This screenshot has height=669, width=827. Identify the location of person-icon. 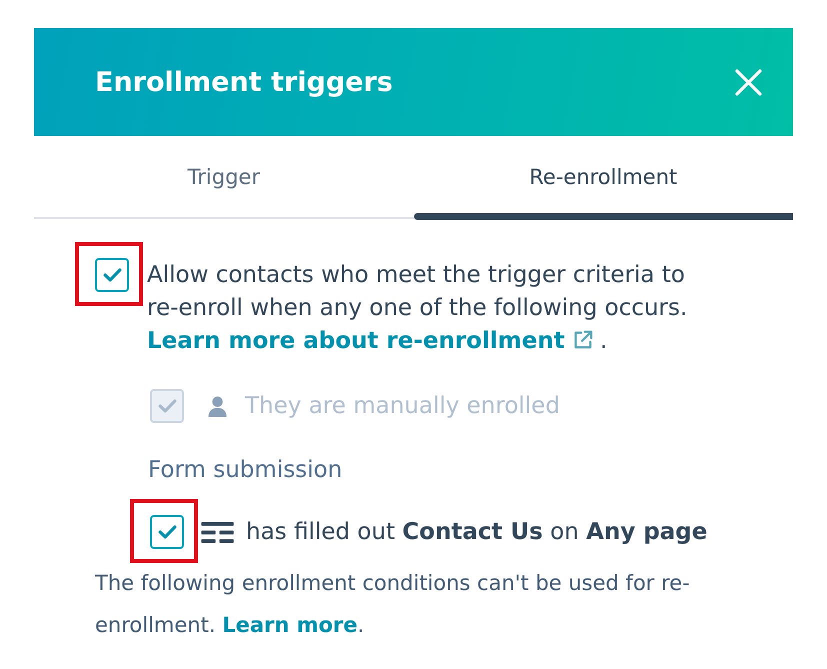
(217, 406).